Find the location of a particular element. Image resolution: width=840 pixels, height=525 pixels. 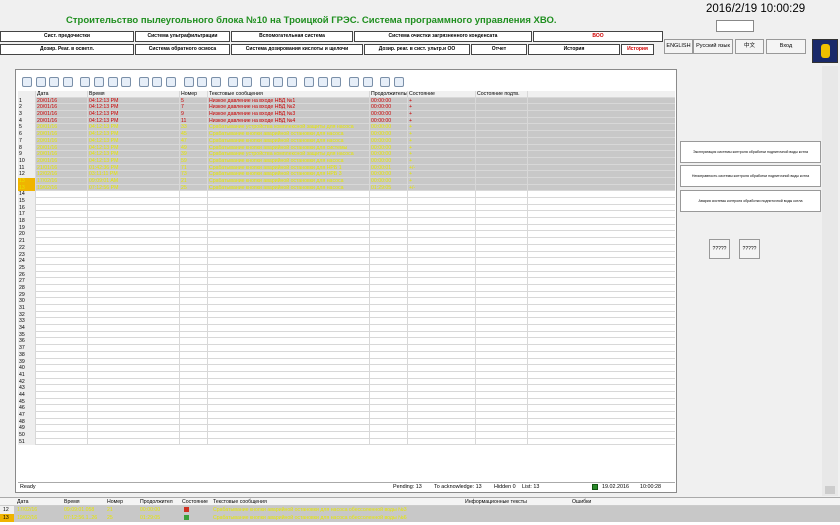

table-row: 48 is located at coordinates (346, 422).